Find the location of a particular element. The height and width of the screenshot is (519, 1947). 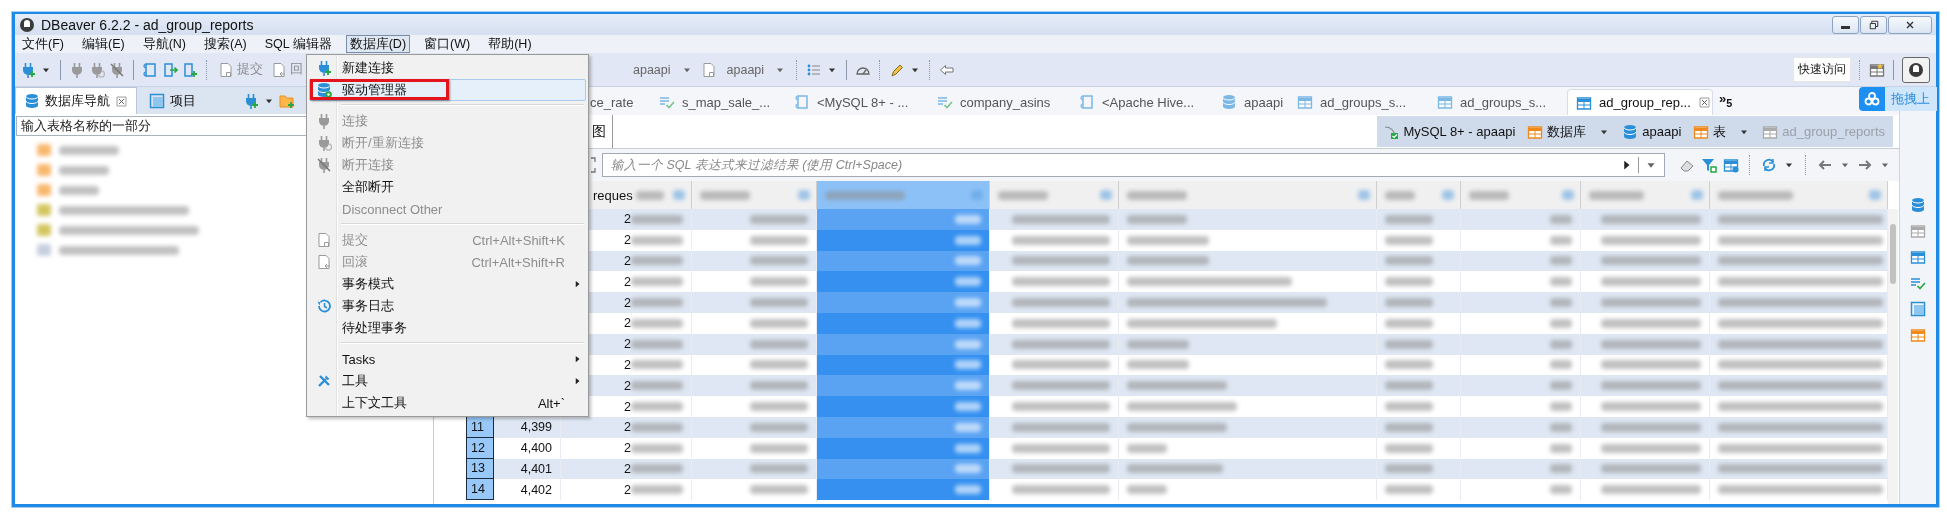

menu-item: 文件(F) is located at coordinates (43, 44).